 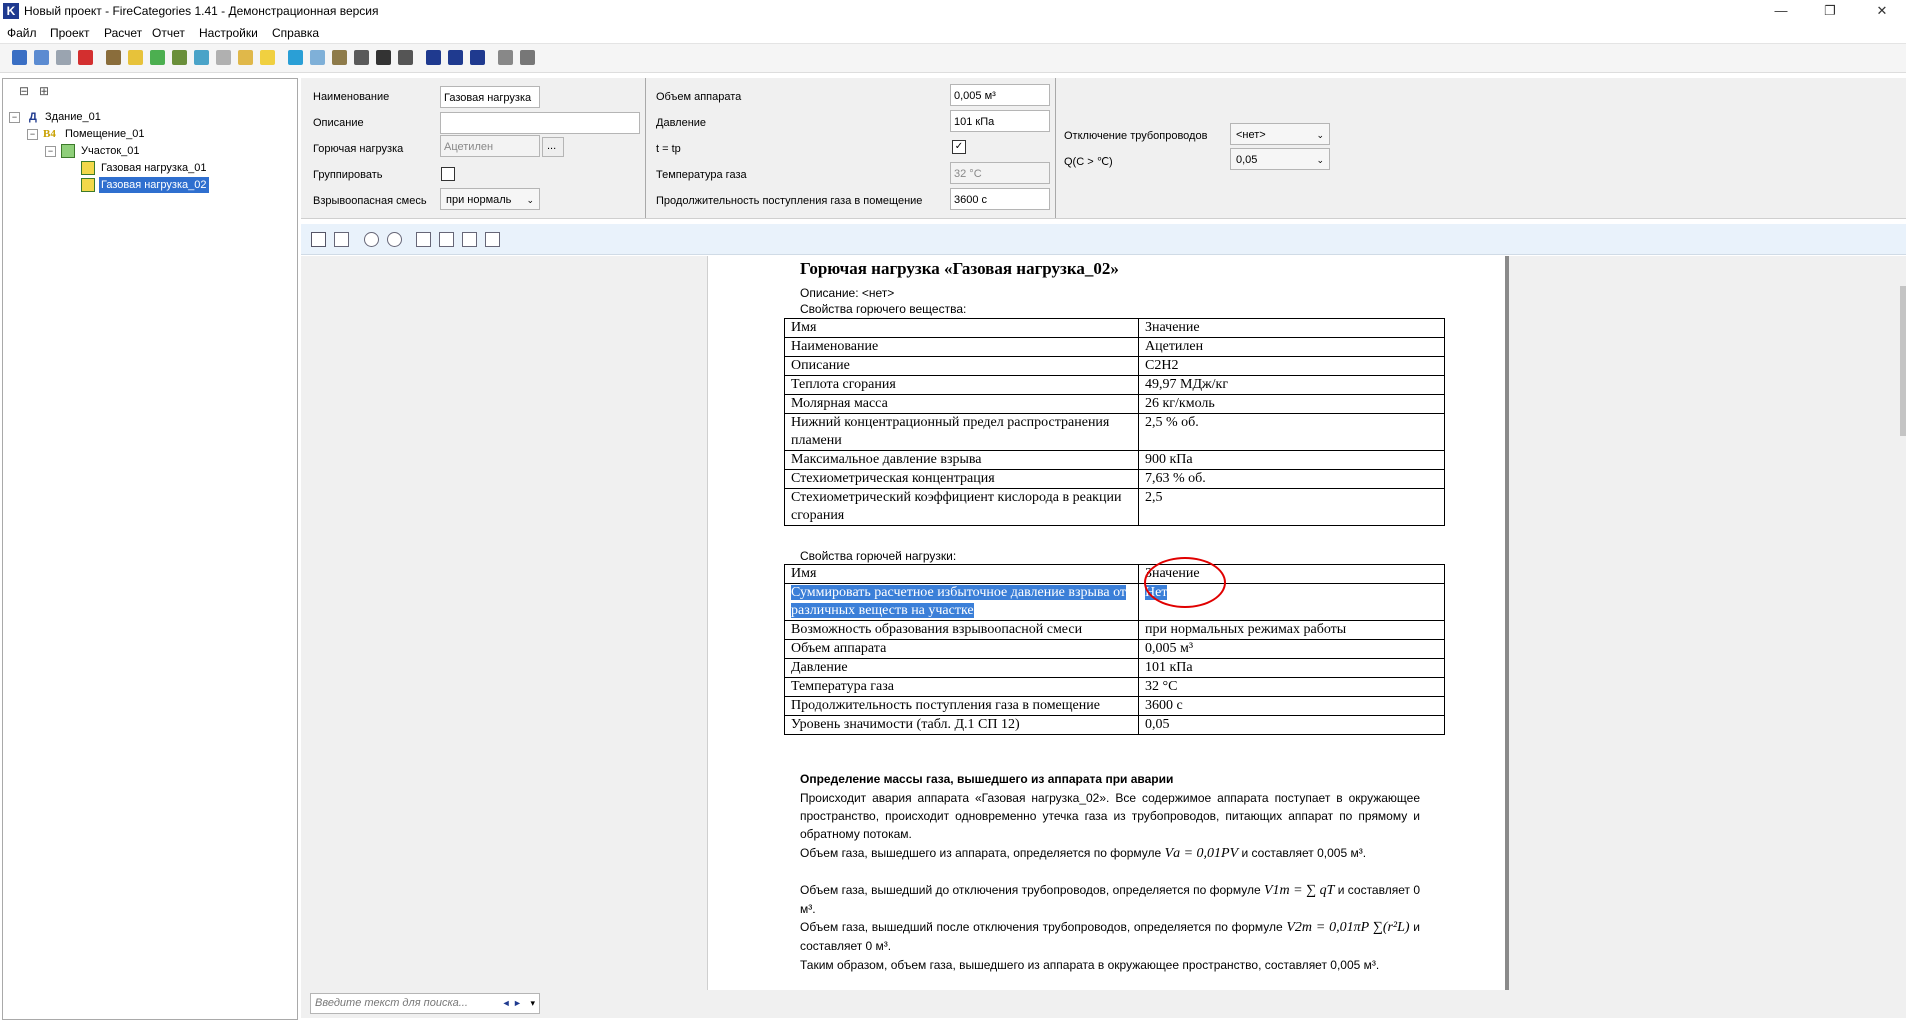 What do you see at coordinates (341, 239) in the screenshot?
I see `copy-icon` at bounding box center [341, 239].